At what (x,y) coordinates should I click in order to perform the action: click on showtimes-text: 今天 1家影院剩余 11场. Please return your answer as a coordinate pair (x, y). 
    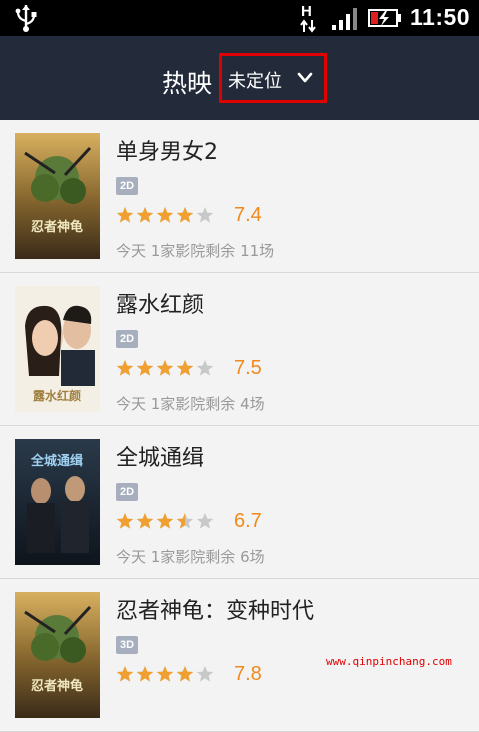
    Looking at the image, I should click on (195, 251).